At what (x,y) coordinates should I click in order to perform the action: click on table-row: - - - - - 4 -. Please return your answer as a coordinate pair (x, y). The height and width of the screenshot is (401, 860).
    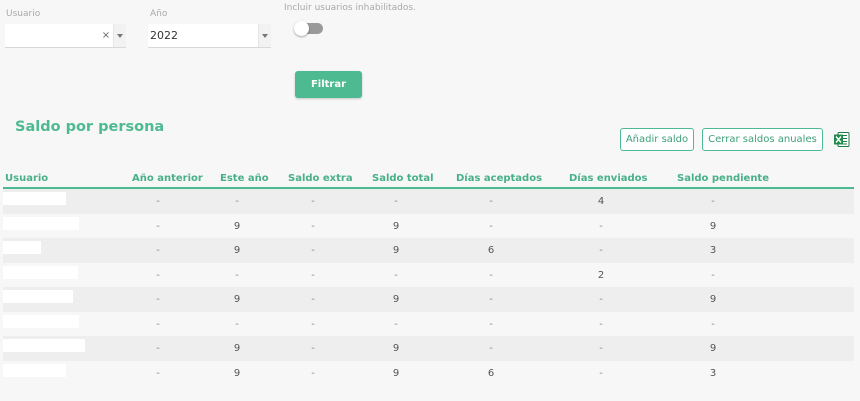
    Looking at the image, I should click on (428, 201).